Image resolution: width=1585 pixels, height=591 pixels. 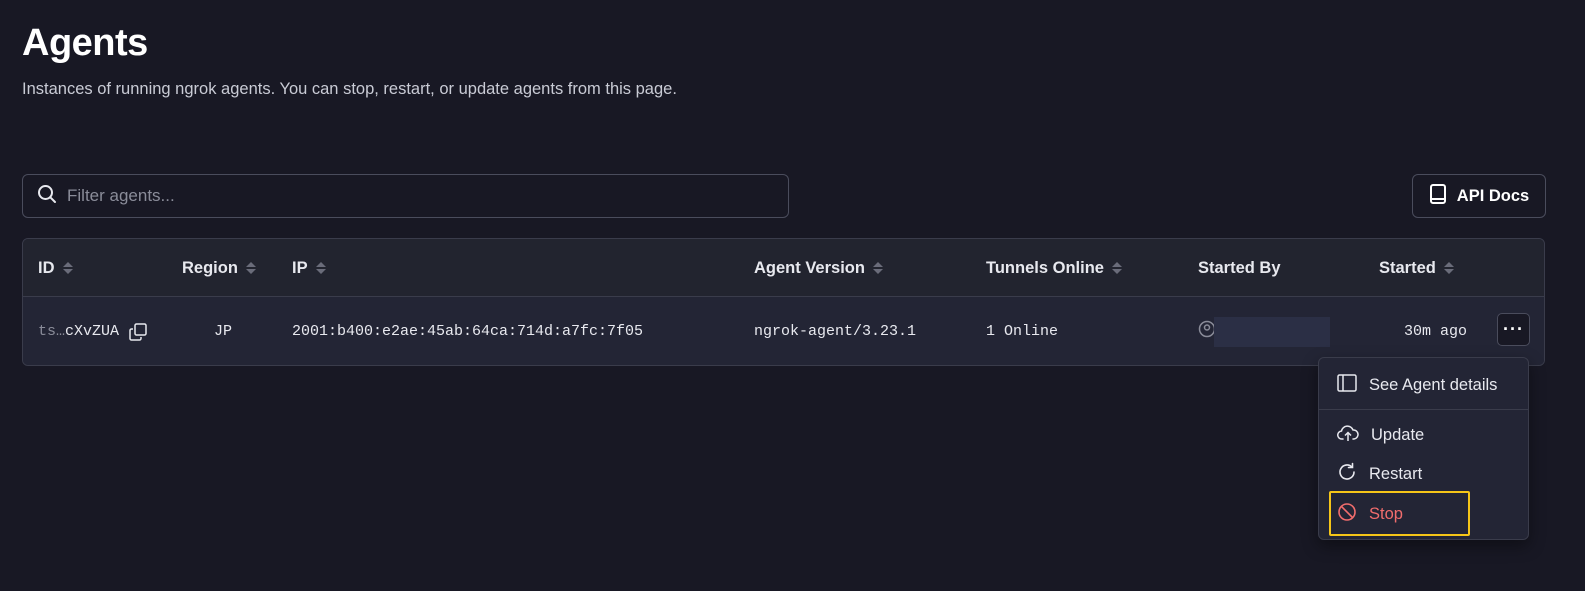 What do you see at coordinates (468, 331) in the screenshot?
I see `ip-cell: 2001:b400:e2ae:45ab:64ca:714d:a7fc:7f05` at bounding box center [468, 331].